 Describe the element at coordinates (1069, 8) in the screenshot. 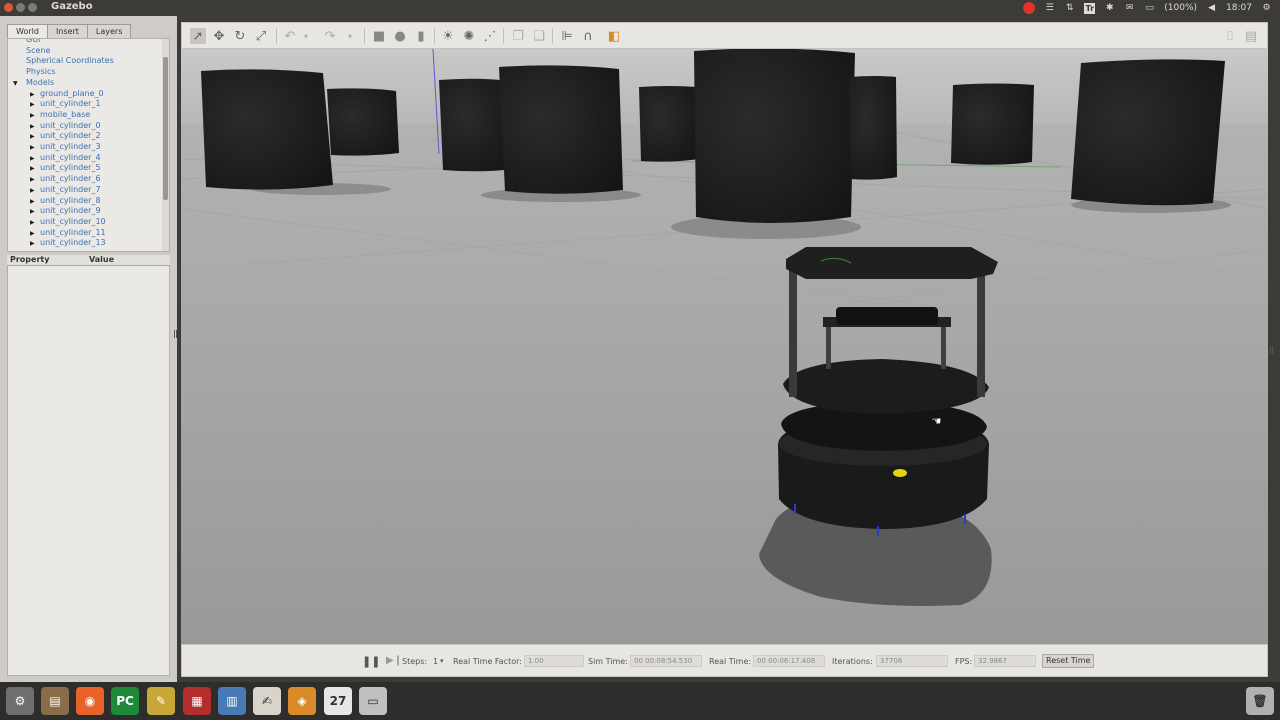

I see `sort-indicator-icon: ⇅` at that location.